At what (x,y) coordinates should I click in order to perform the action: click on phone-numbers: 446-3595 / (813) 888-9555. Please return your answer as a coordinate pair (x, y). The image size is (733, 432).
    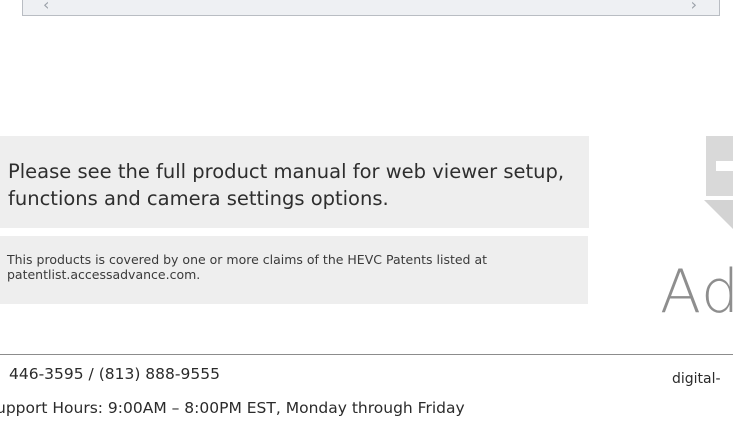
    Looking at the image, I should click on (114, 374).